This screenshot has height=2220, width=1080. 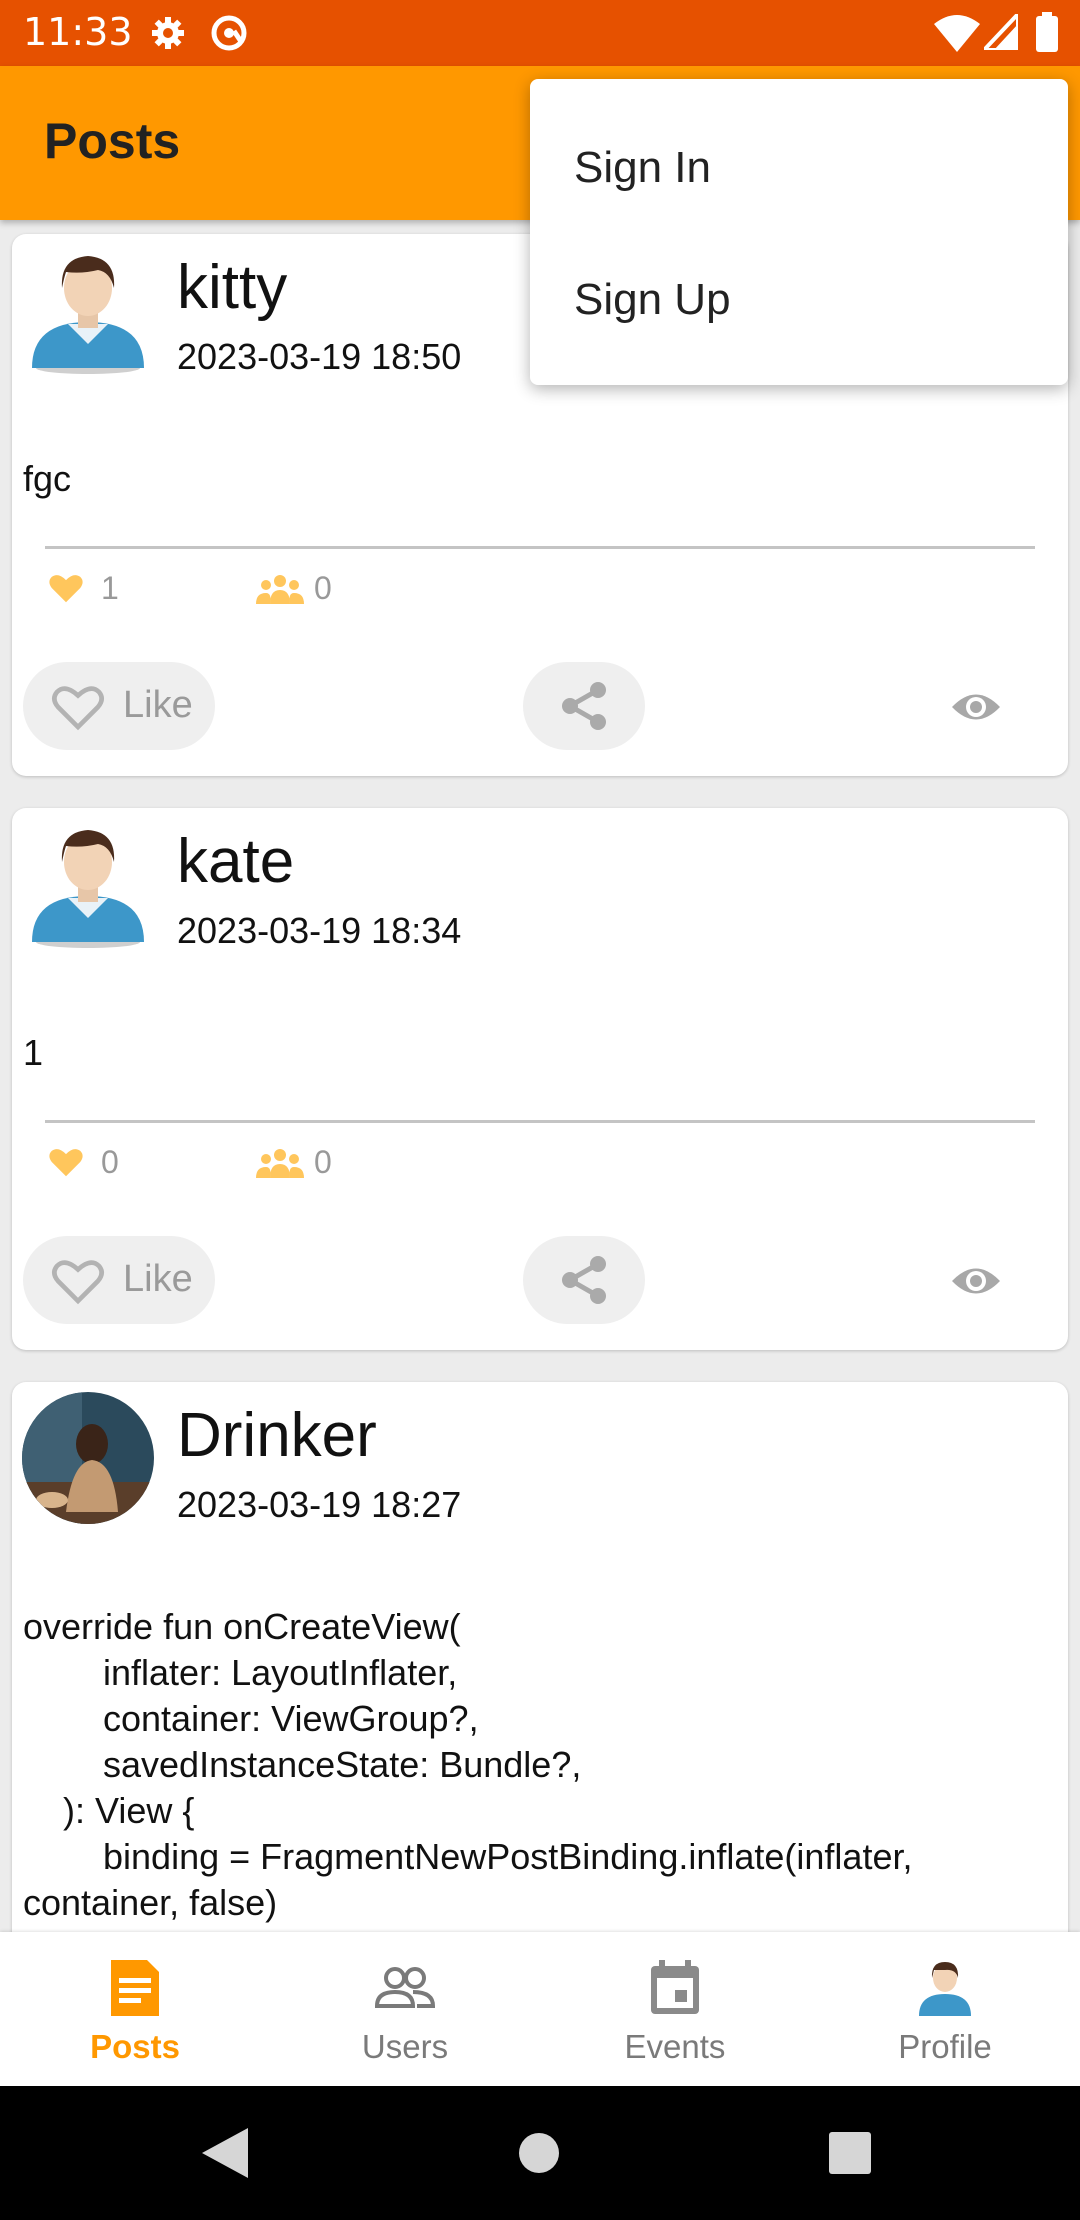 What do you see at coordinates (540, 33) in the screenshot?
I see `status-bar: 11:33` at bounding box center [540, 33].